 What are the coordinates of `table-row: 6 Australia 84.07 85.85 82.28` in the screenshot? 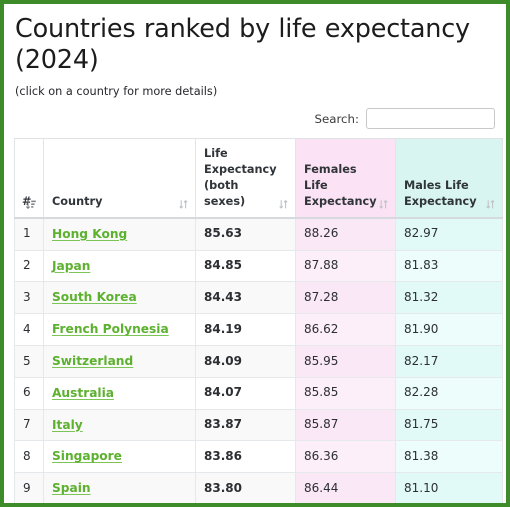 It's located at (258, 393).